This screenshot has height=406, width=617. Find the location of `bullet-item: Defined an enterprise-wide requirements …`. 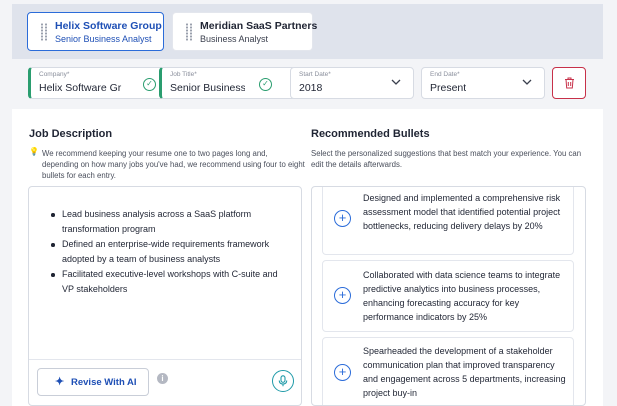

bullet-item: Defined an enterprise-wide requirements … is located at coordinates (170, 252).